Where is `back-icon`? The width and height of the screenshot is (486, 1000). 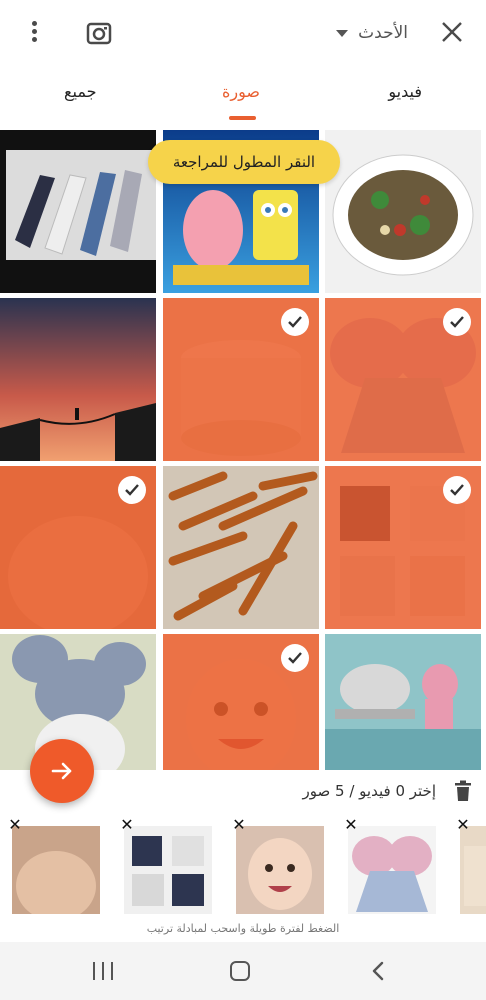 back-icon is located at coordinates (378, 971).